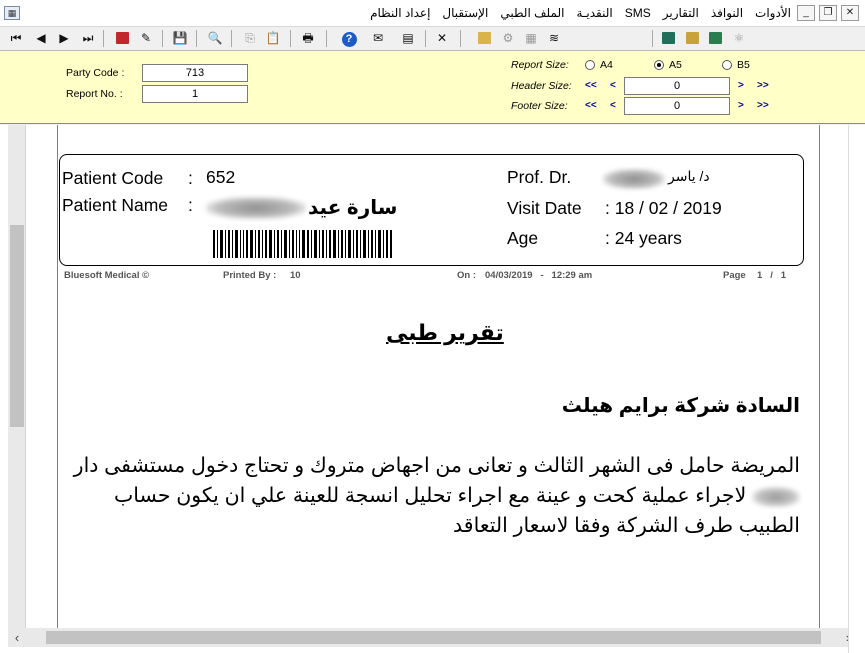  What do you see at coordinates (17, 637) in the screenshot?
I see `scroll-left-icon: ‹` at bounding box center [17, 637].